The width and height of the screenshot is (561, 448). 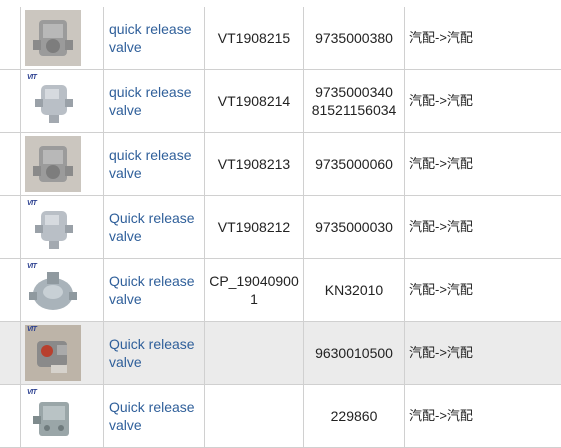 I want to click on product-code: CP_190409001, so click(x=254, y=290).